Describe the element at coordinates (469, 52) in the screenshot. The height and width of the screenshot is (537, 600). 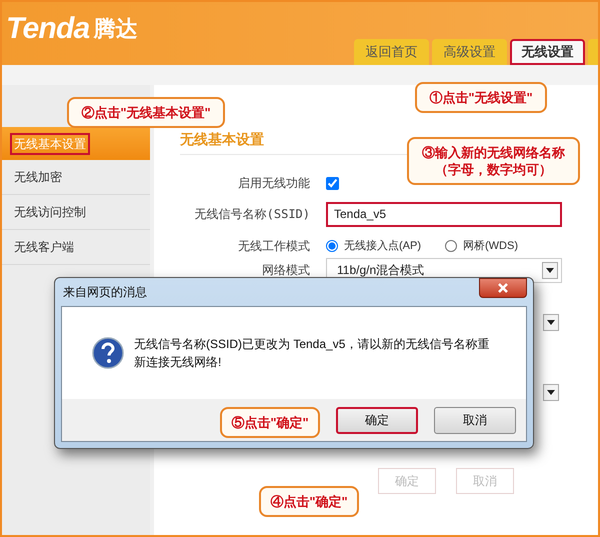
I see `nav-tab: 高级设置` at that location.